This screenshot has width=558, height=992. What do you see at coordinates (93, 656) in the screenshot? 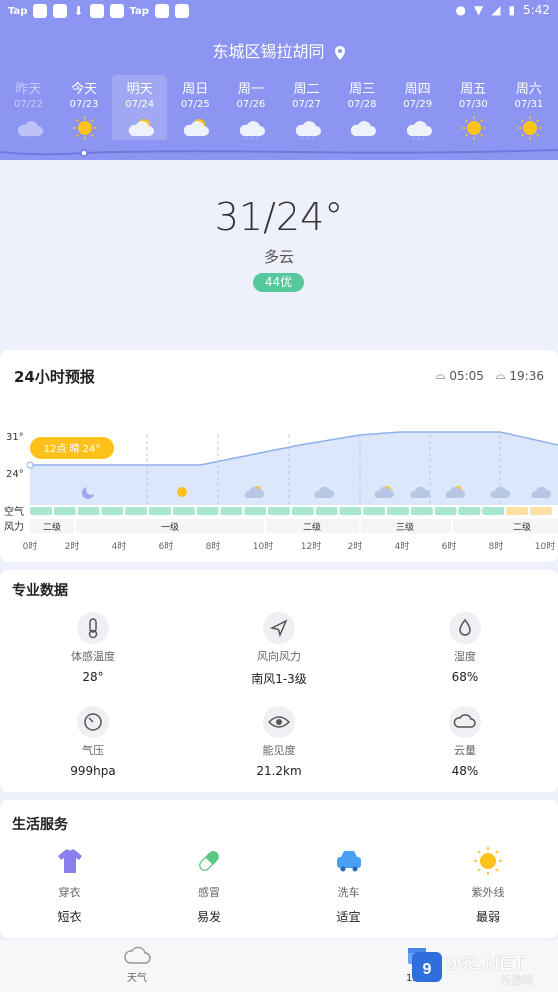
I see `pro-item-label: 体感温度` at bounding box center [93, 656].